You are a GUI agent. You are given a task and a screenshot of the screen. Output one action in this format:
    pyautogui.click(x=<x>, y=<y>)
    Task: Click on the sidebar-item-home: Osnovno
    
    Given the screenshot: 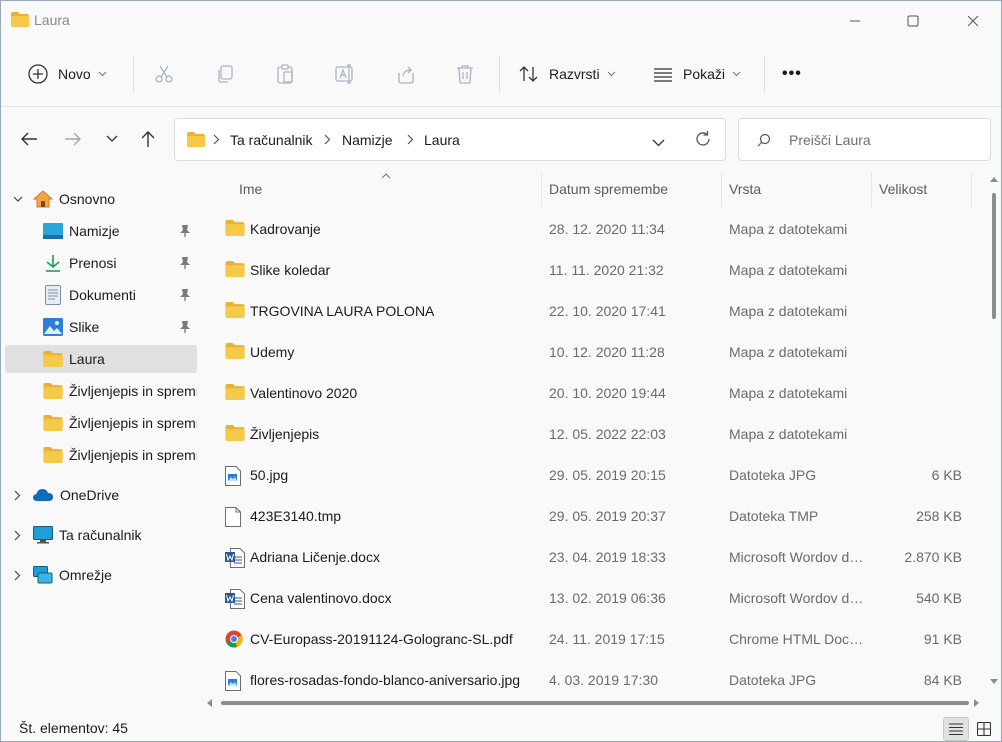 What is the action you would take?
    pyautogui.click(x=101, y=199)
    